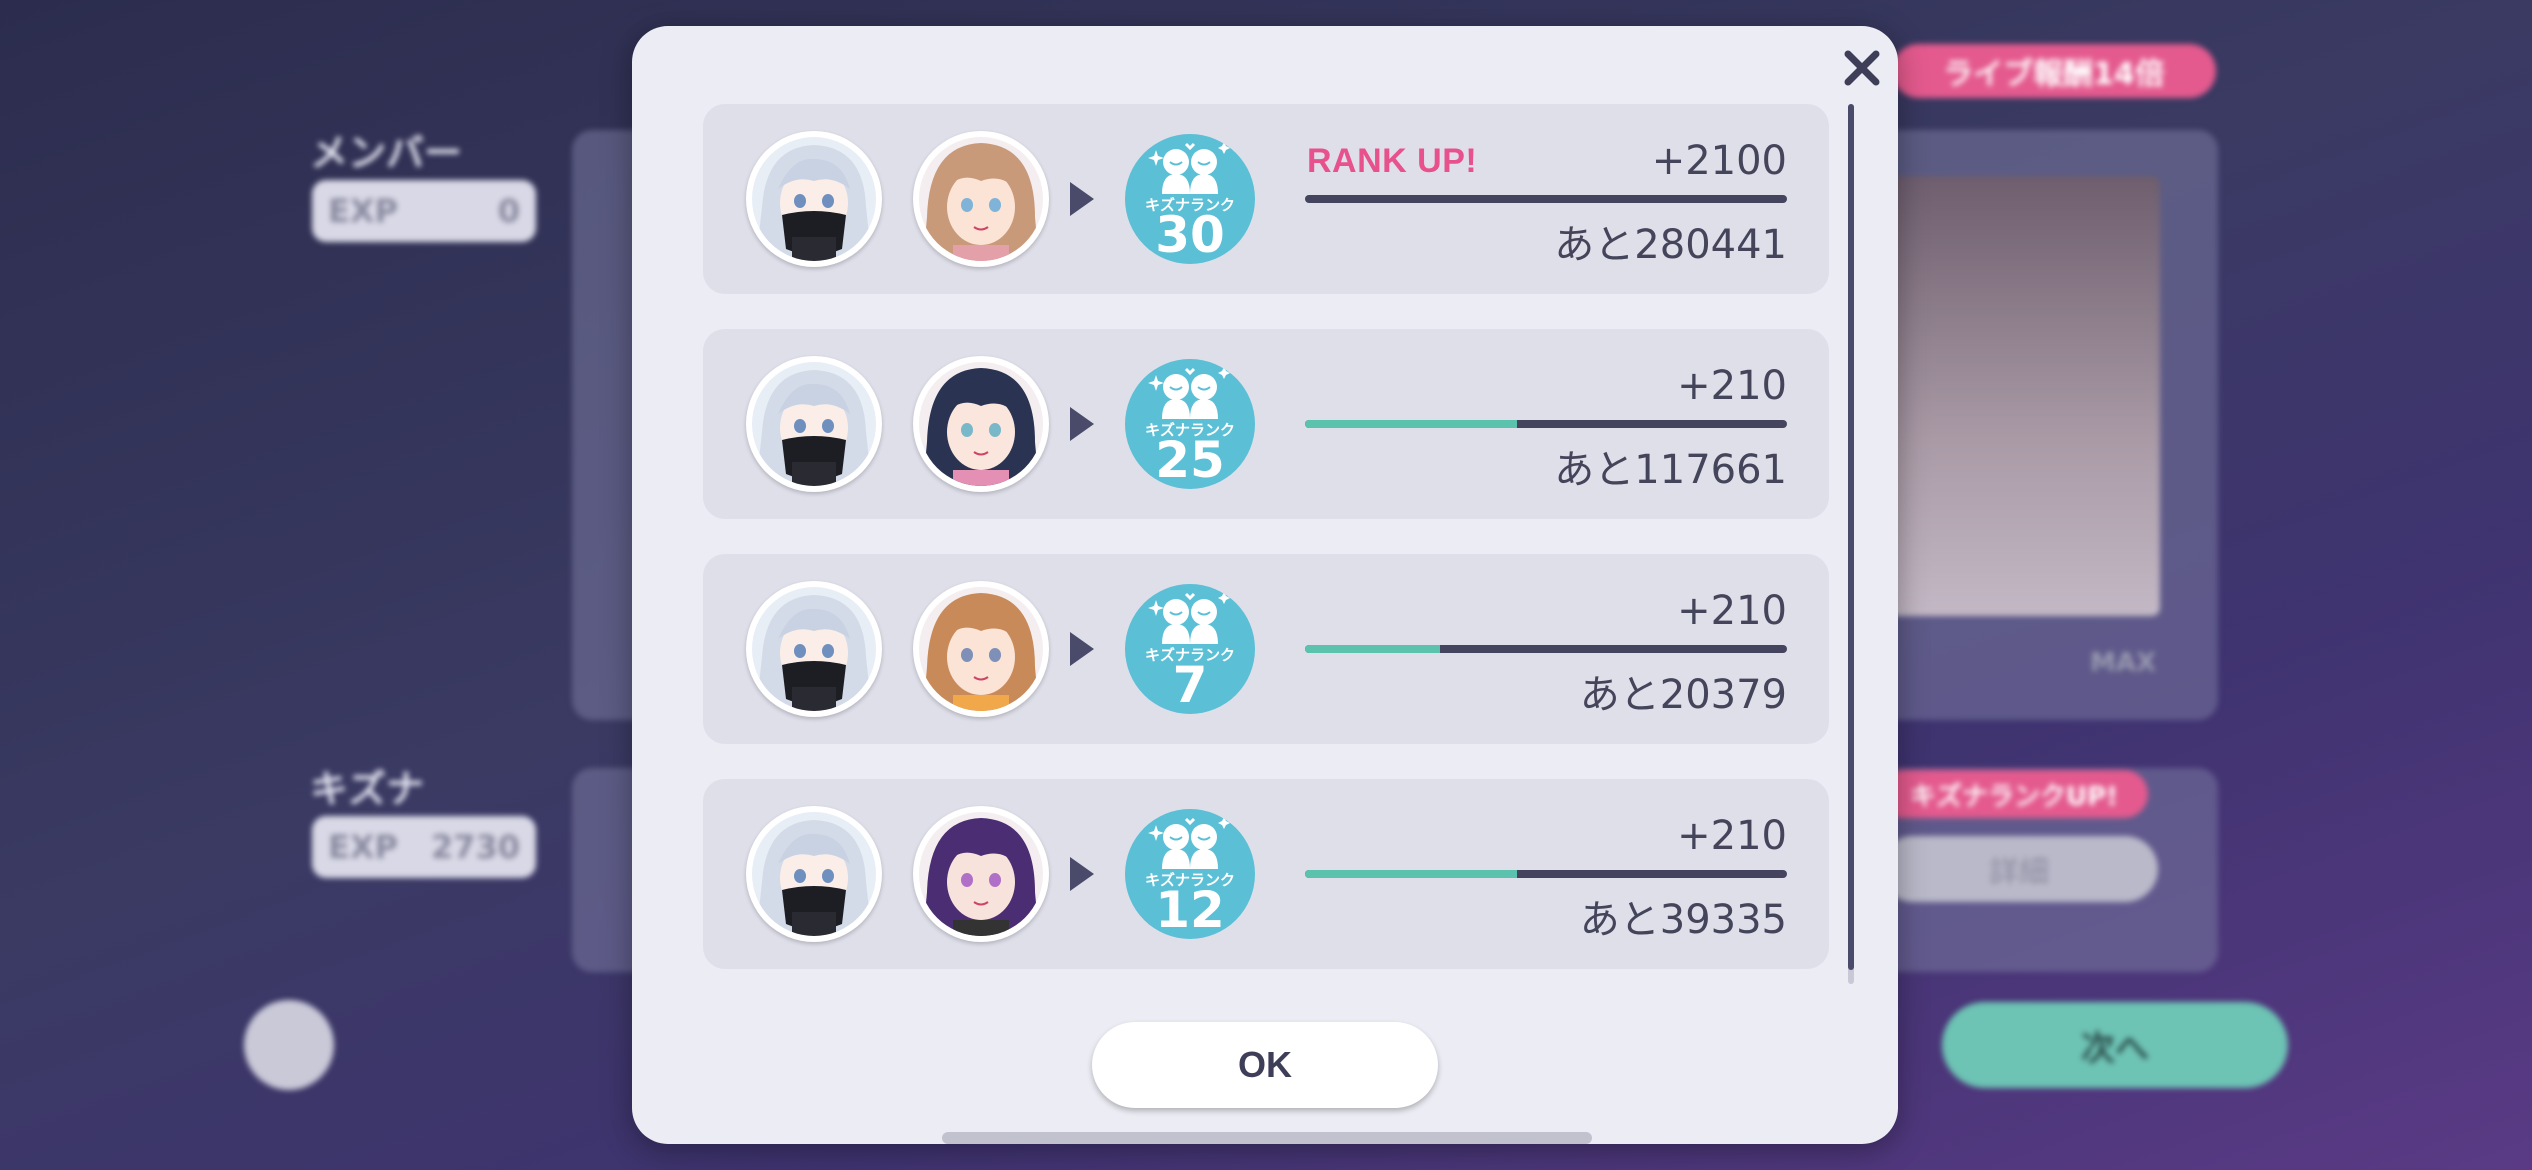  Describe the element at coordinates (1266, 424) in the screenshot. I see `kizuna-row: キズナランク 25 +210 あと117661` at that location.